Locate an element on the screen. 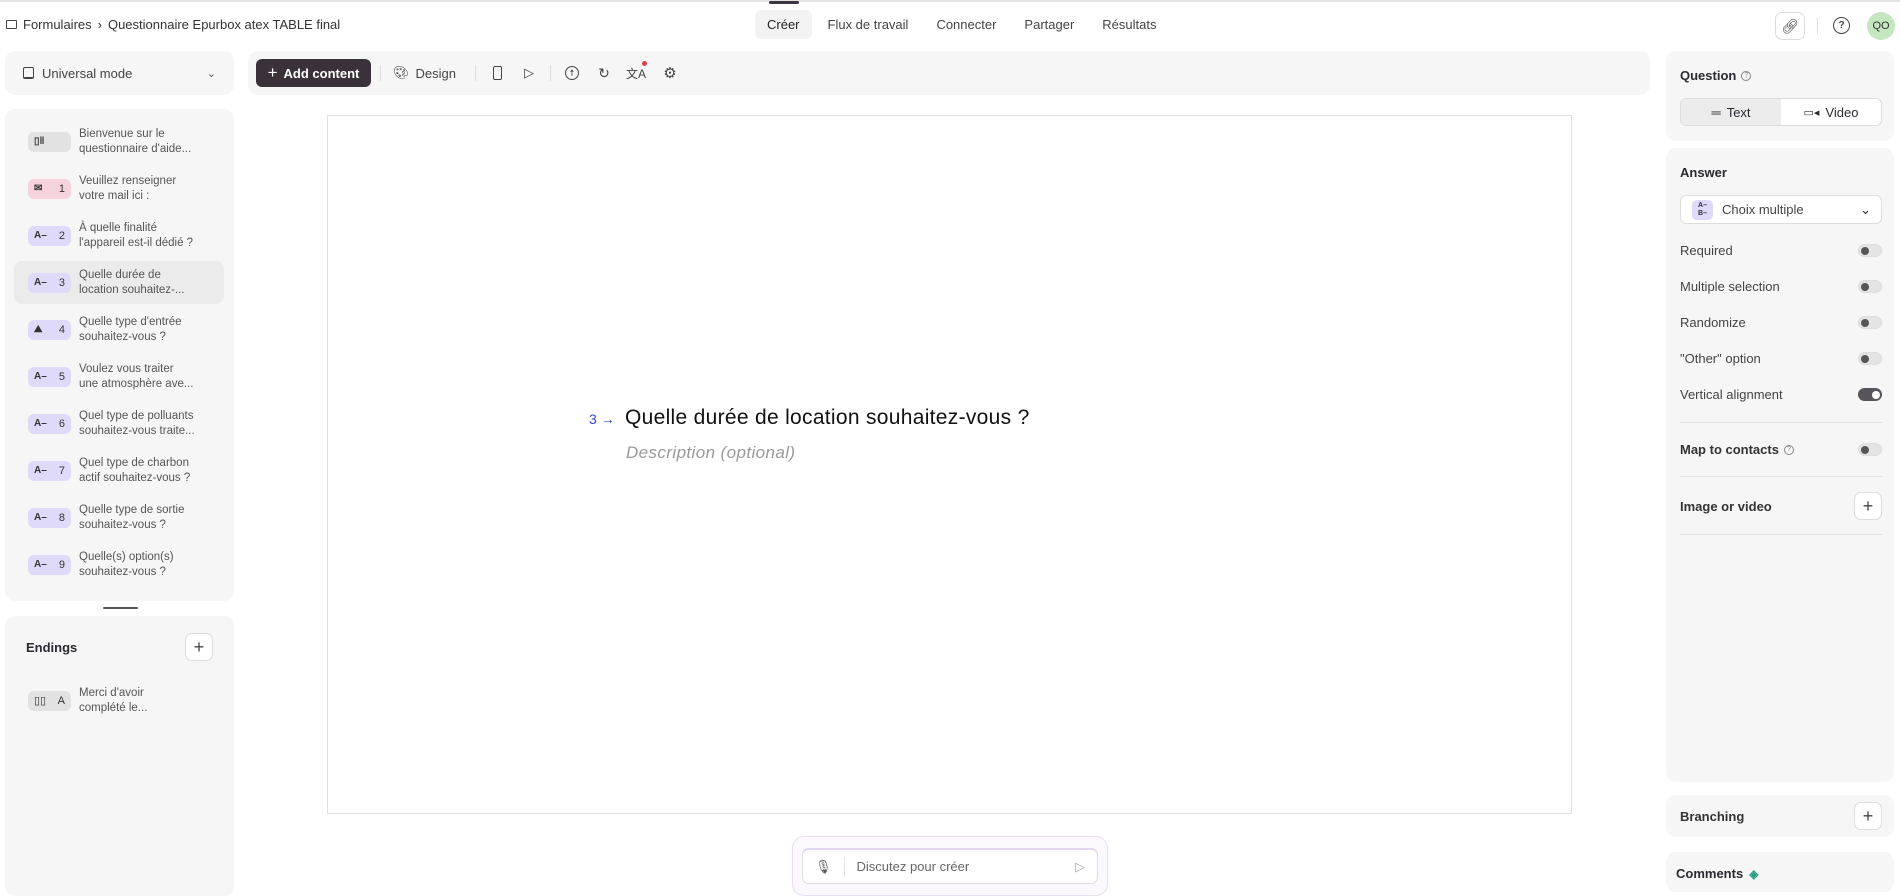 This screenshot has width=1900, height=896. question-type-badge: A– 8 is located at coordinates (49, 517).